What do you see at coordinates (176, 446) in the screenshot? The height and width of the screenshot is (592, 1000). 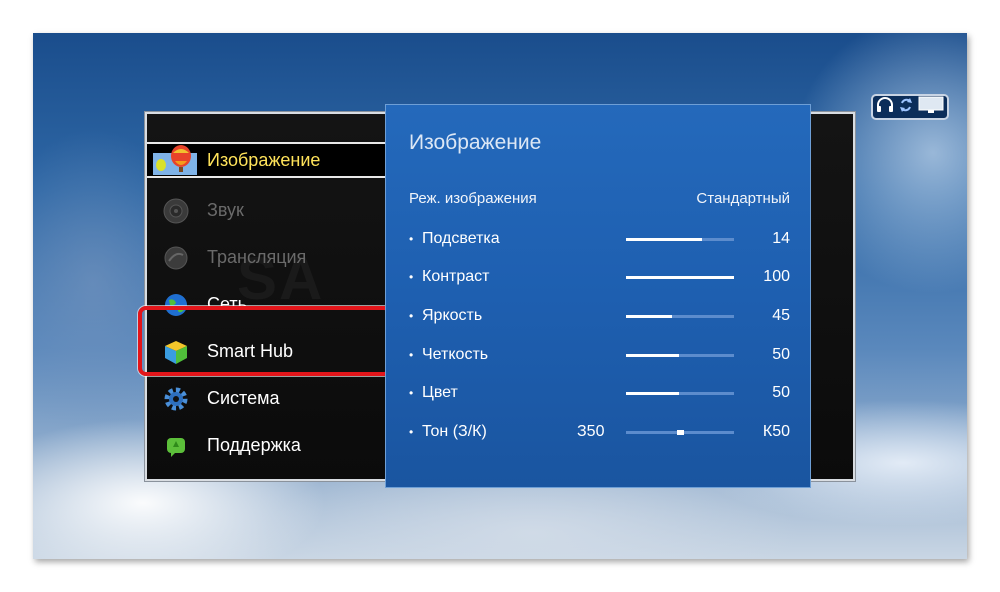 I see `support-icon` at bounding box center [176, 446].